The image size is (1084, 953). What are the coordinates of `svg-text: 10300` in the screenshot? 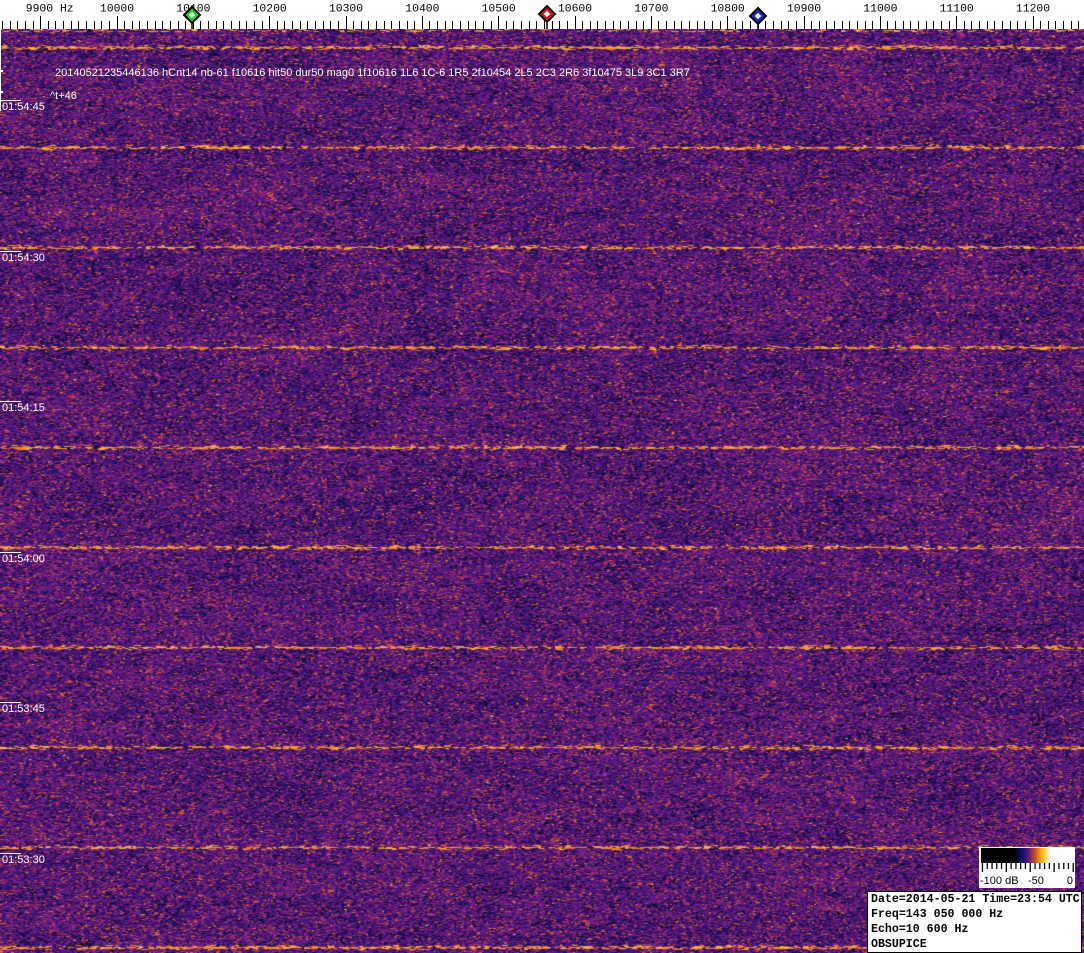 It's located at (346, 10).